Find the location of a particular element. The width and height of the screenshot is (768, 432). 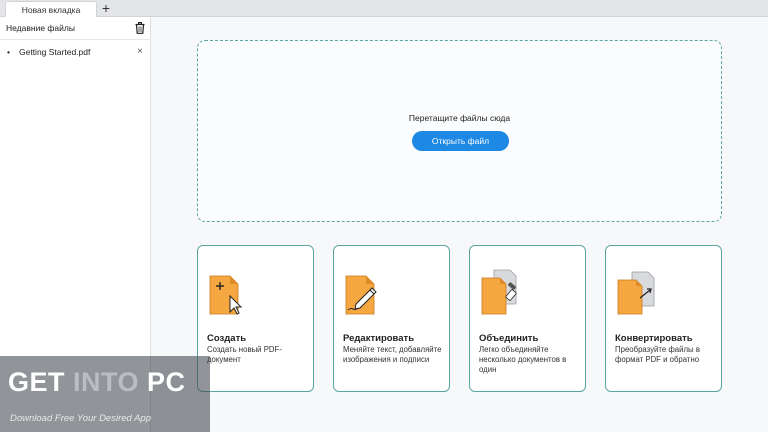

tab-bar: Новая вкладка + is located at coordinates (384, 8).